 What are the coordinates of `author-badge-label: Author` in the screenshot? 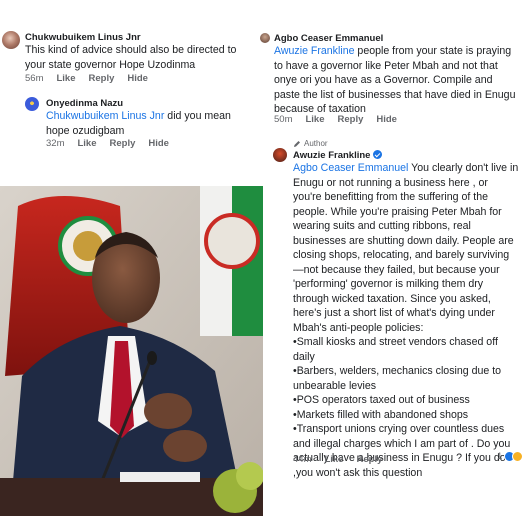 It's located at (316, 143).